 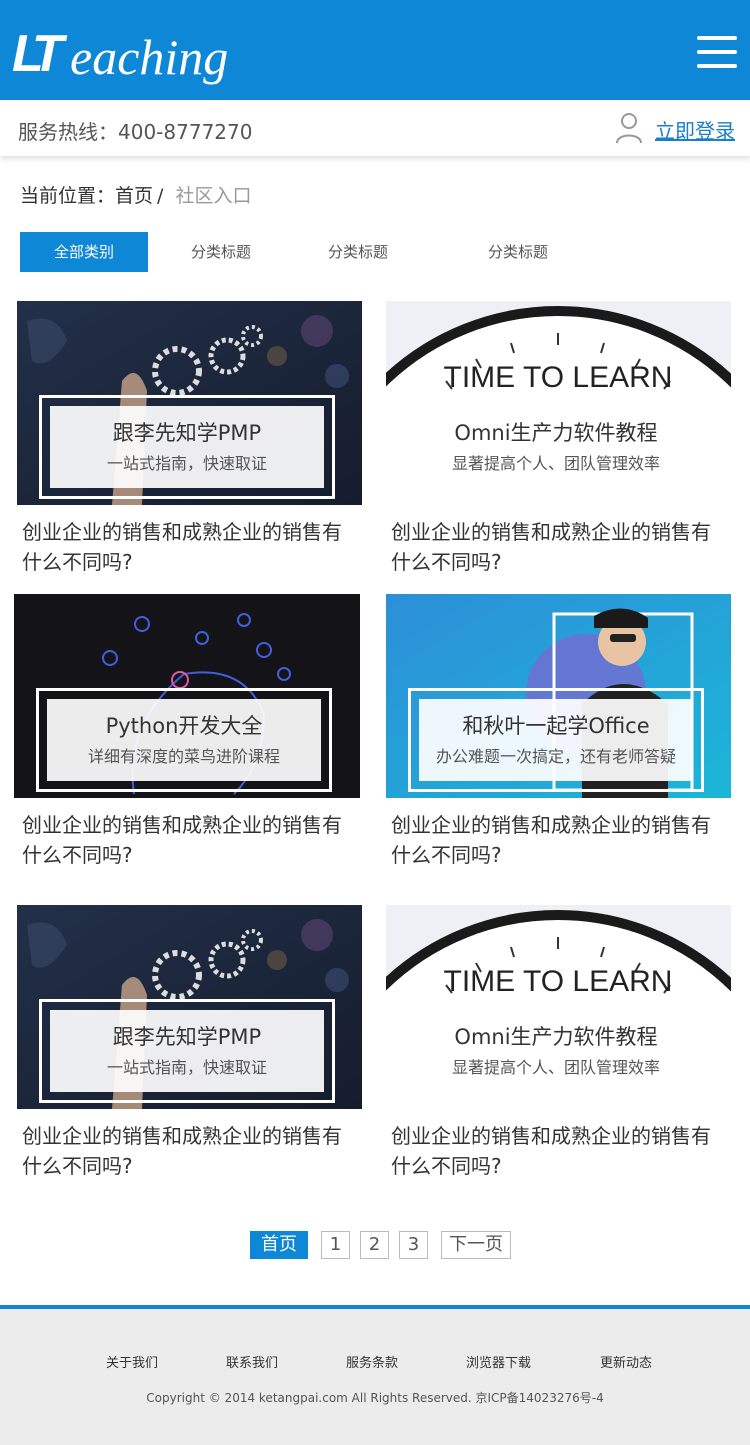 I want to click on tab-category-2: 分类标题, so click(x=358, y=252).